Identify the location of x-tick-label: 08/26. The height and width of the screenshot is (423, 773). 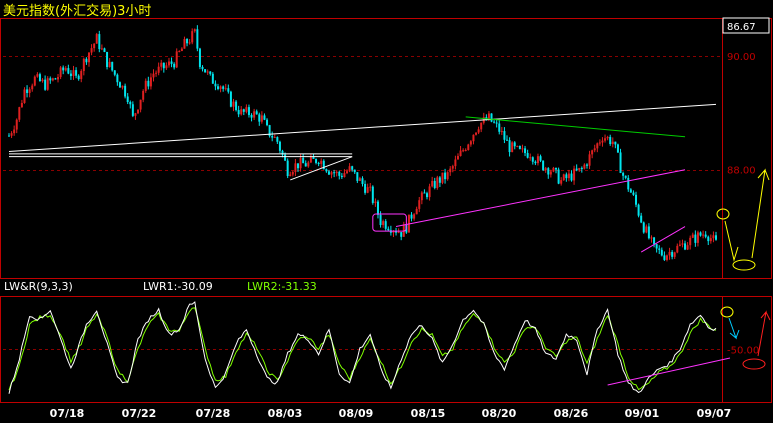
(571, 413).